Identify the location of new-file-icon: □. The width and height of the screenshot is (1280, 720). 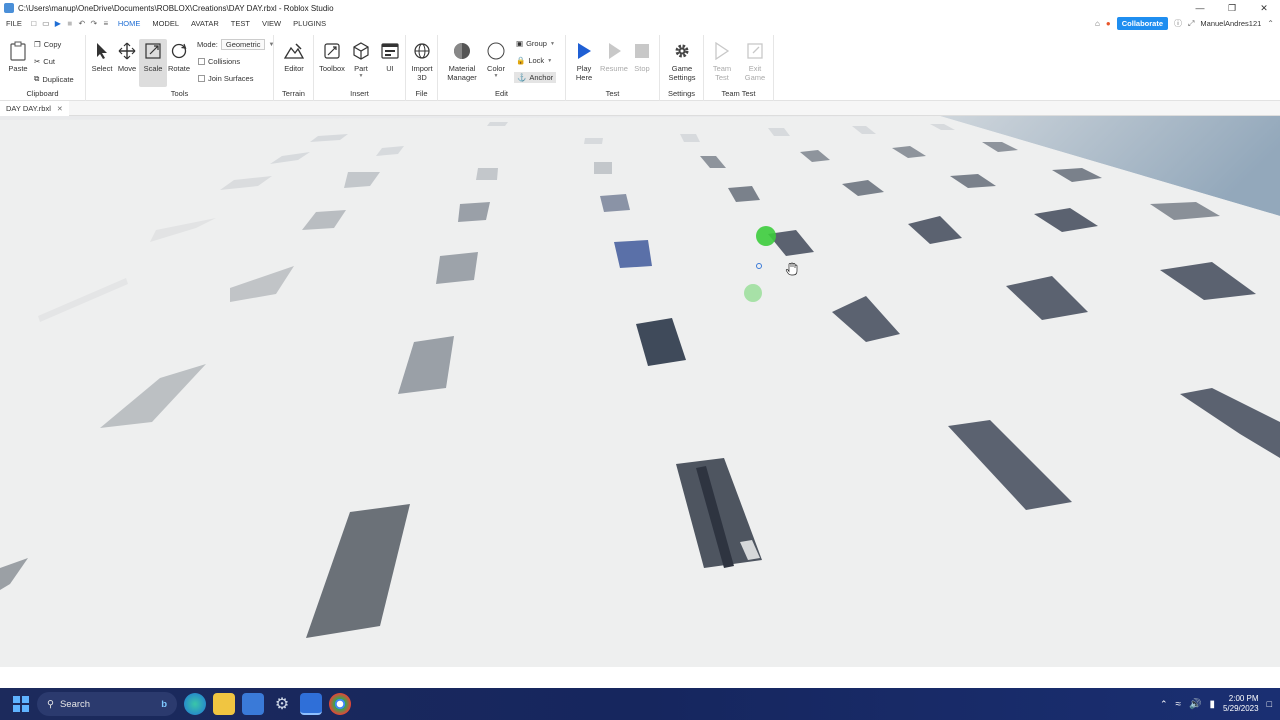
(34, 24).